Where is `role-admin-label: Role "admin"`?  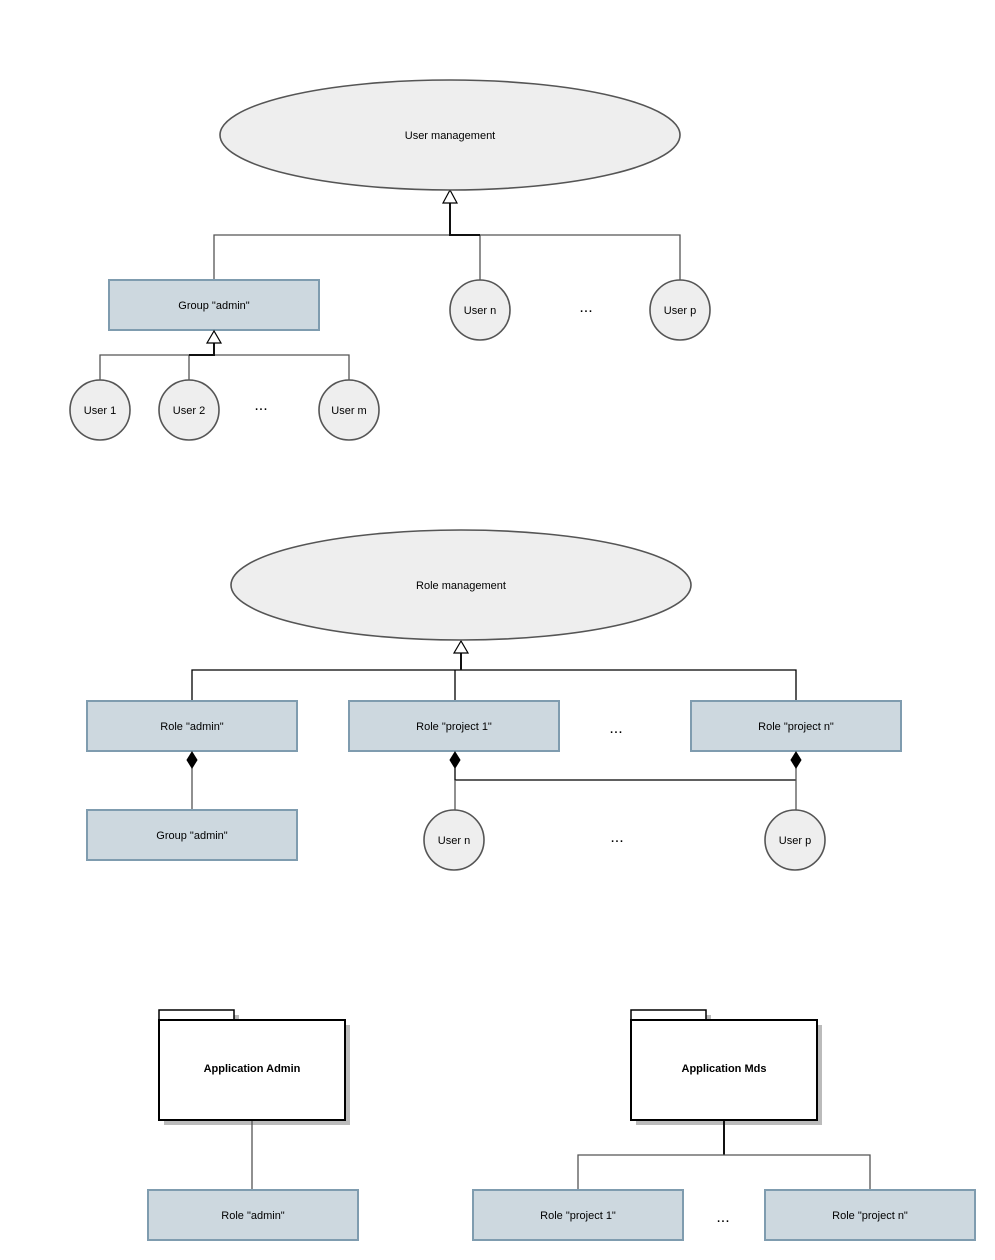 role-admin-label: Role "admin" is located at coordinates (192, 727).